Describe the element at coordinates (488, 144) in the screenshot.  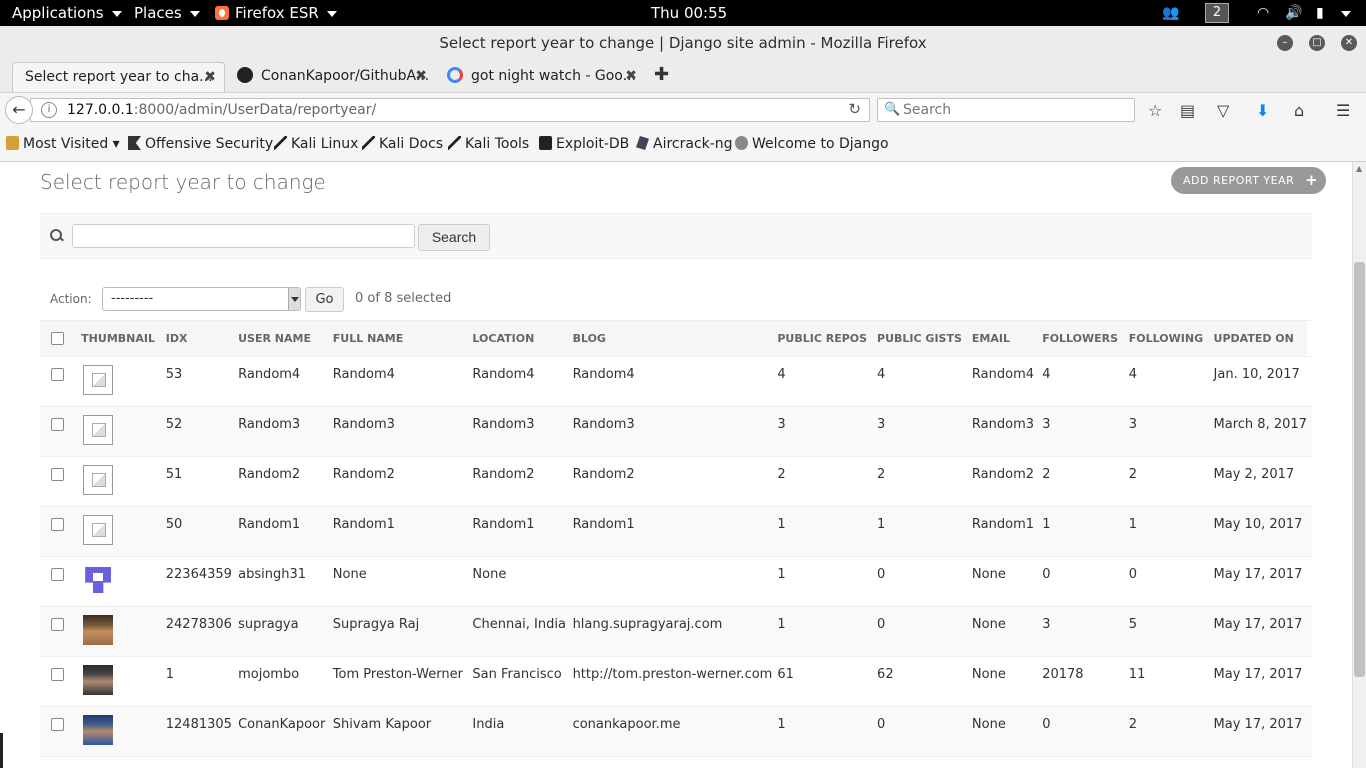
I see `bookmark-kali-tools: Kali Tools` at that location.